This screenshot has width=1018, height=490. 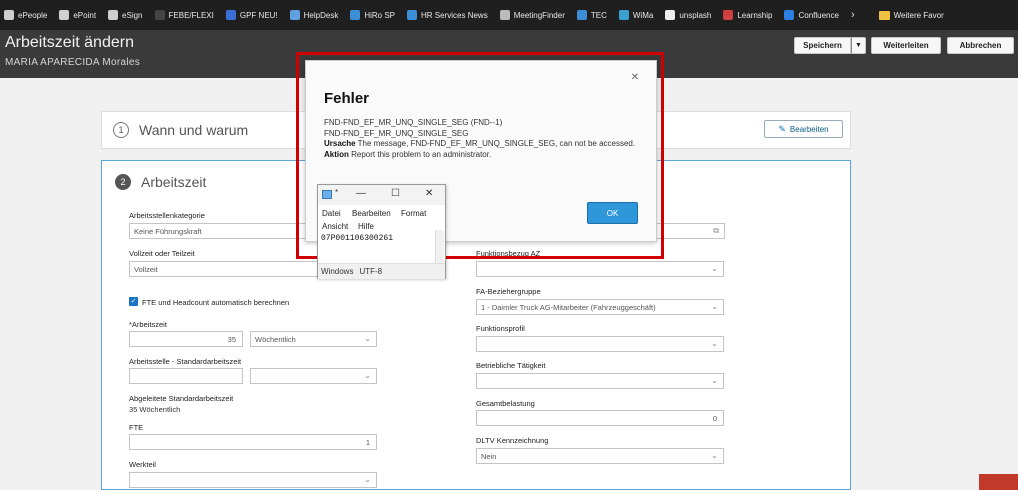 What do you see at coordinates (600, 344) in the screenshot?
I see `function-profile-select: ⌄` at bounding box center [600, 344].